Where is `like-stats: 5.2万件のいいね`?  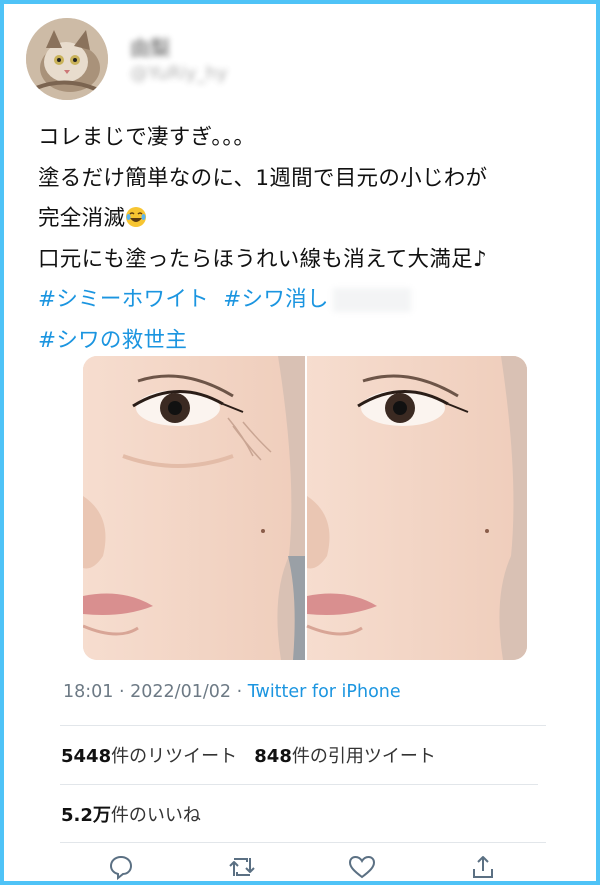 like-stats: 5.2万件のいいね is located at coordinates (131, 814).